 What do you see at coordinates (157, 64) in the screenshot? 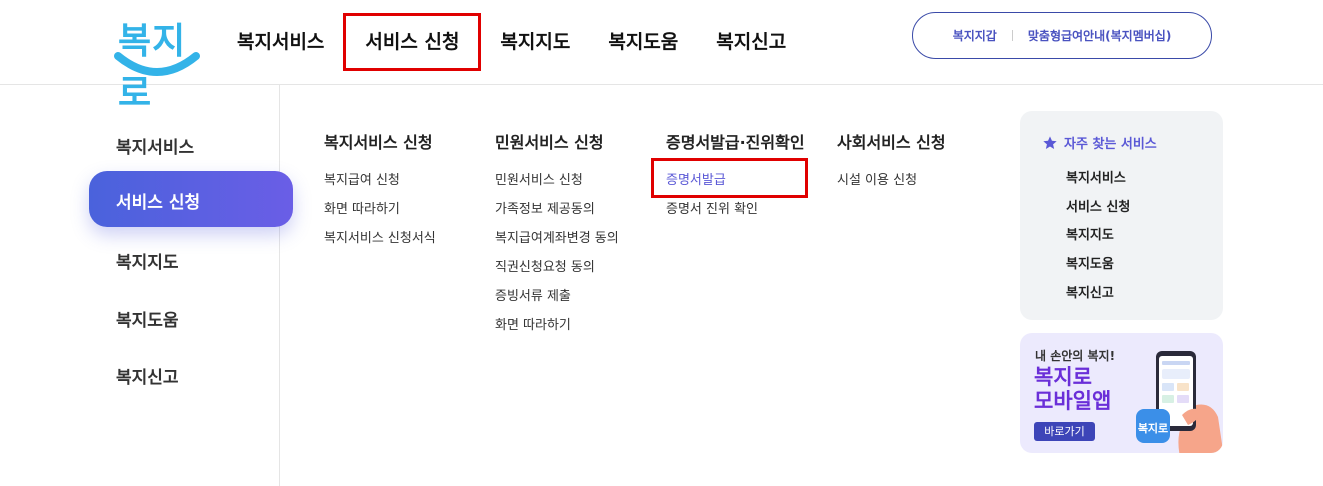
I see `logo-smile-icon` at bounding box center [157, 64].